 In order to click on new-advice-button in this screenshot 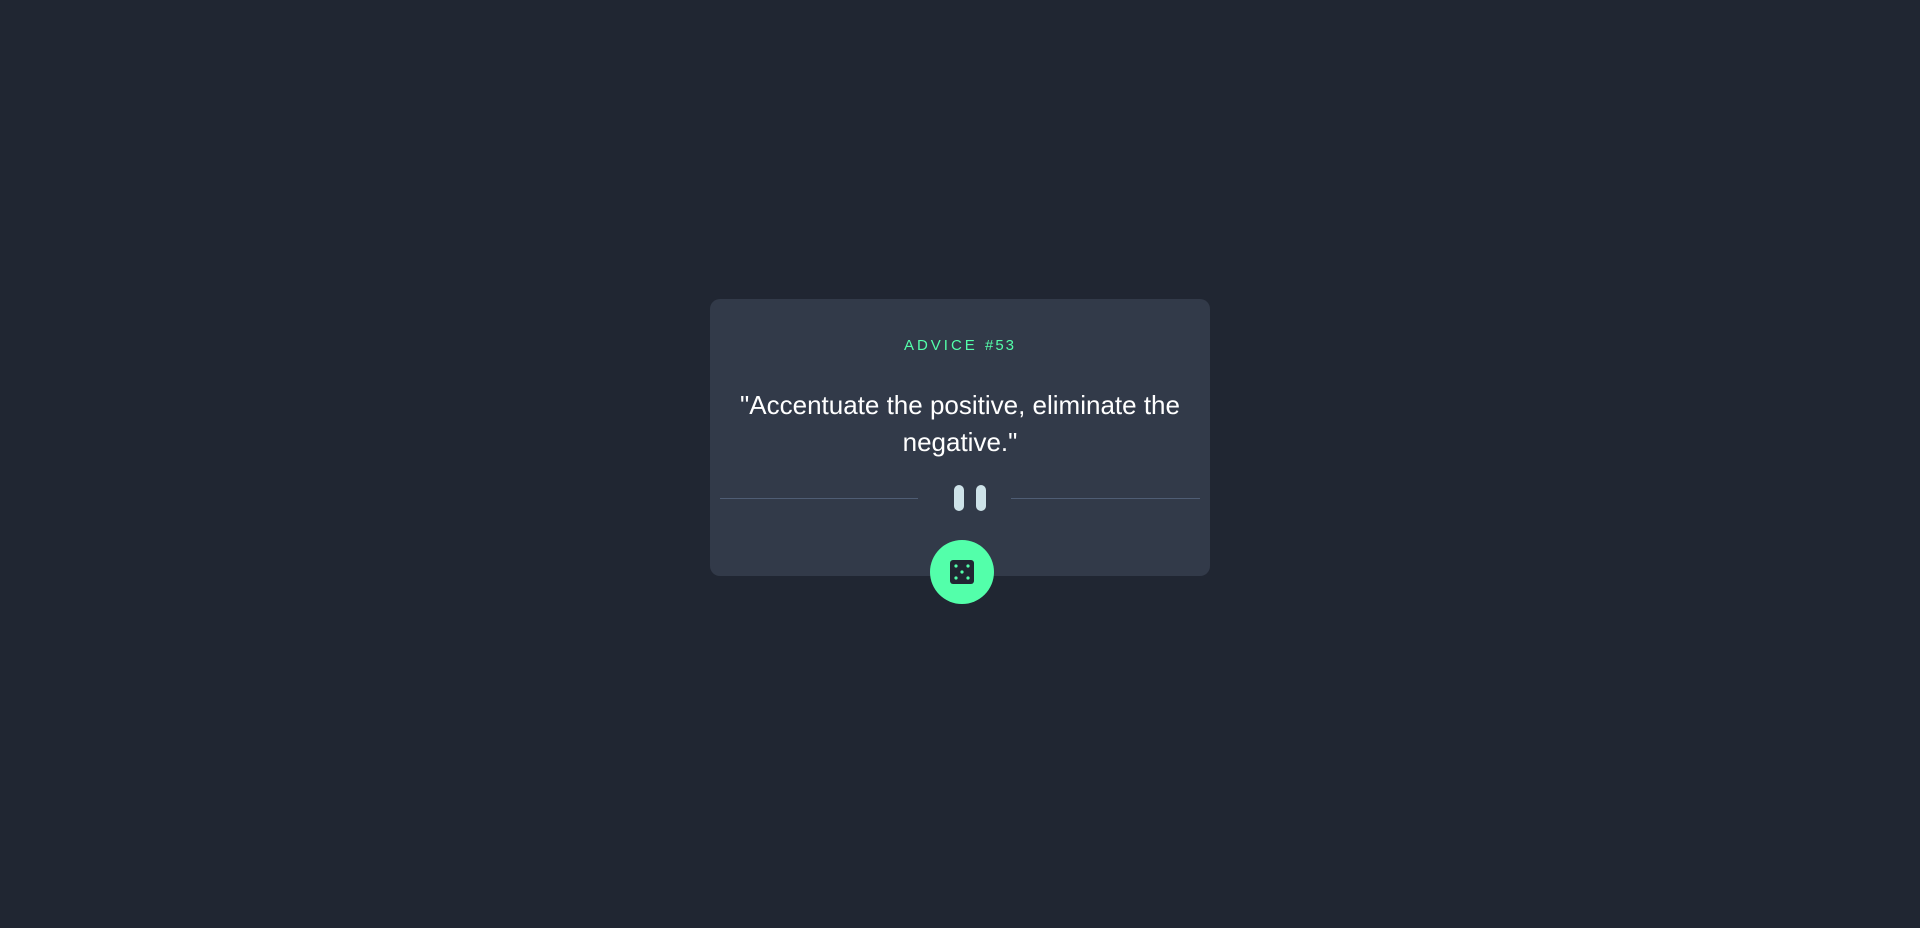, I will do `click(962, 572)`.